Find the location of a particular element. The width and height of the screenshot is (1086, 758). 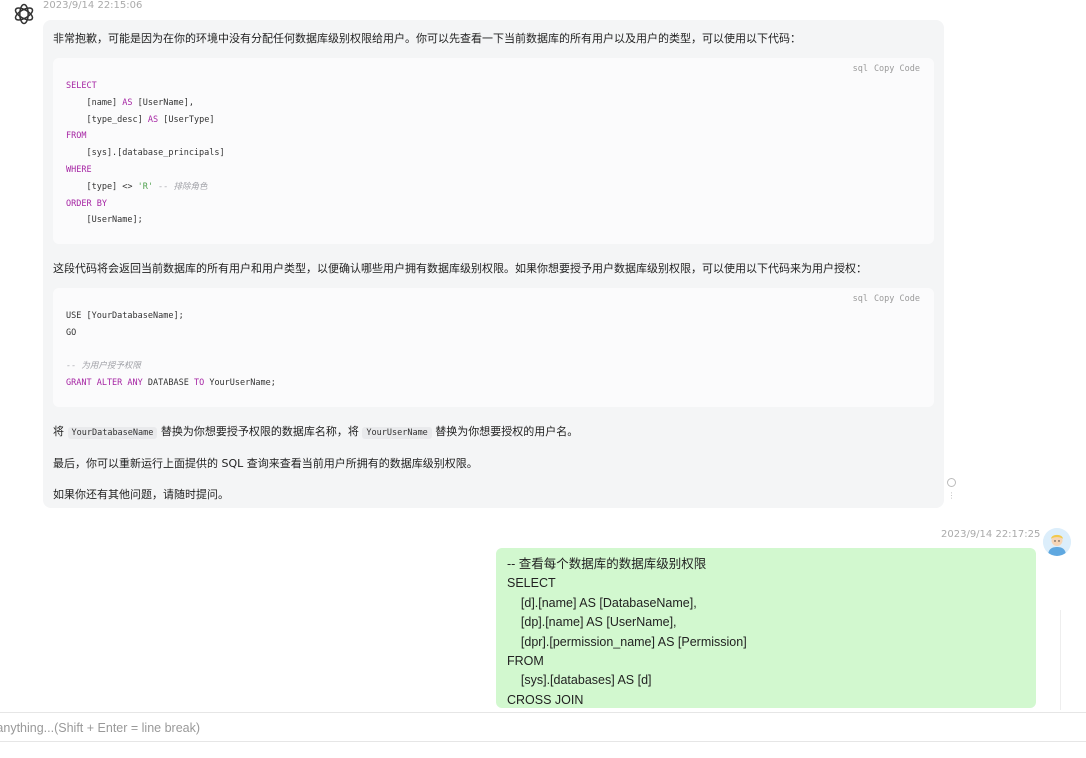

code-token: SELECT is located at coordinates (81, 86).